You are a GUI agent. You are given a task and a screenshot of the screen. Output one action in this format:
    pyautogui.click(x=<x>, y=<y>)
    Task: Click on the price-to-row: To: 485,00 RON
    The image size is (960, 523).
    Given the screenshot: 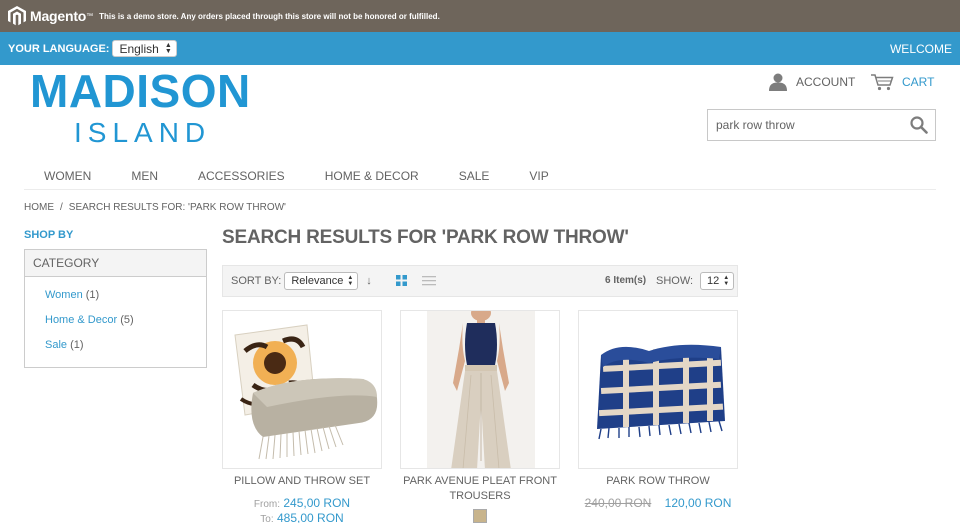 What is the action you would take?
    pyautogui.click(x=302, y=517)
    